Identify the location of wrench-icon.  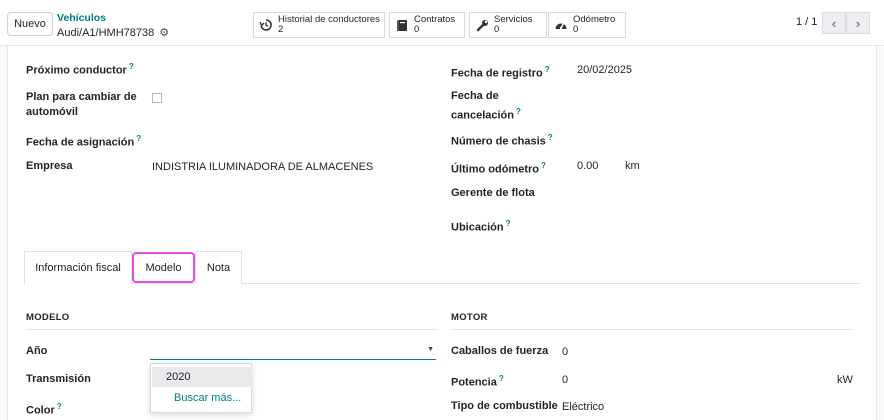
(482, 25).